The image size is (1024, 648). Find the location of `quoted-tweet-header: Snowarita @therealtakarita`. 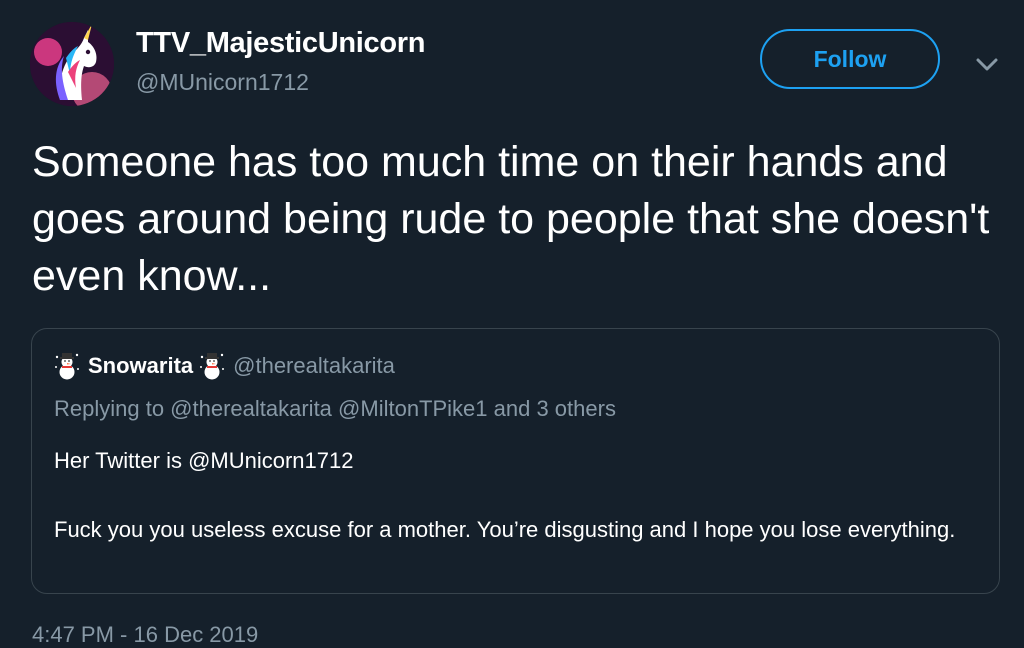

quoted-tweet-header: Snowarita @therealtakarita is located at coordinates (224, 366).